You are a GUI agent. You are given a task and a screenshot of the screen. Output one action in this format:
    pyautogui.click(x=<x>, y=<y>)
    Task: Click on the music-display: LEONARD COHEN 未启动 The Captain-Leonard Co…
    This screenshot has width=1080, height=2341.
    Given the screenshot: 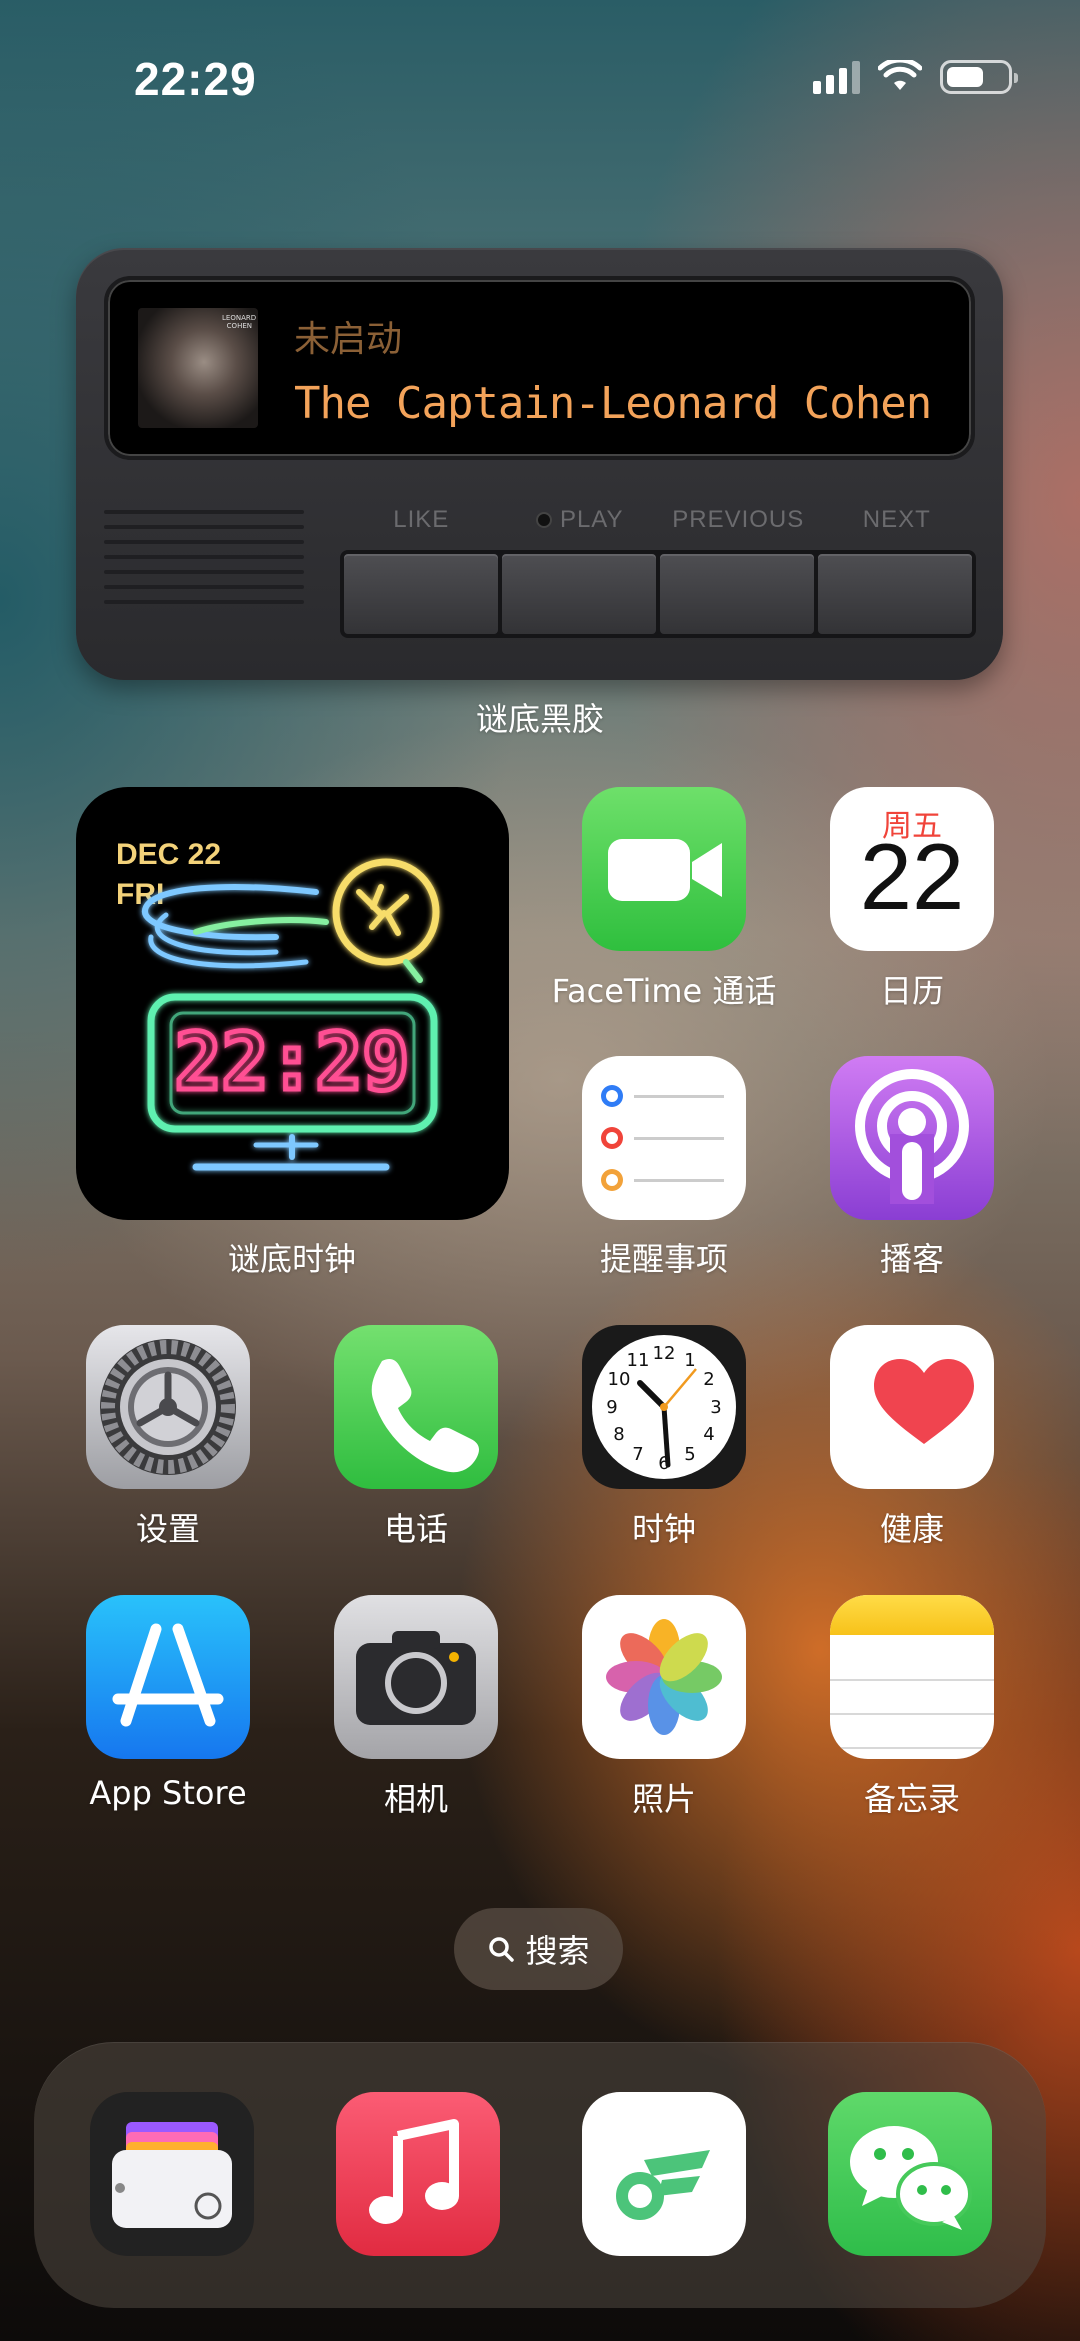 What is the action you would take?
    pyautogui.click(x=539, y=368)
    